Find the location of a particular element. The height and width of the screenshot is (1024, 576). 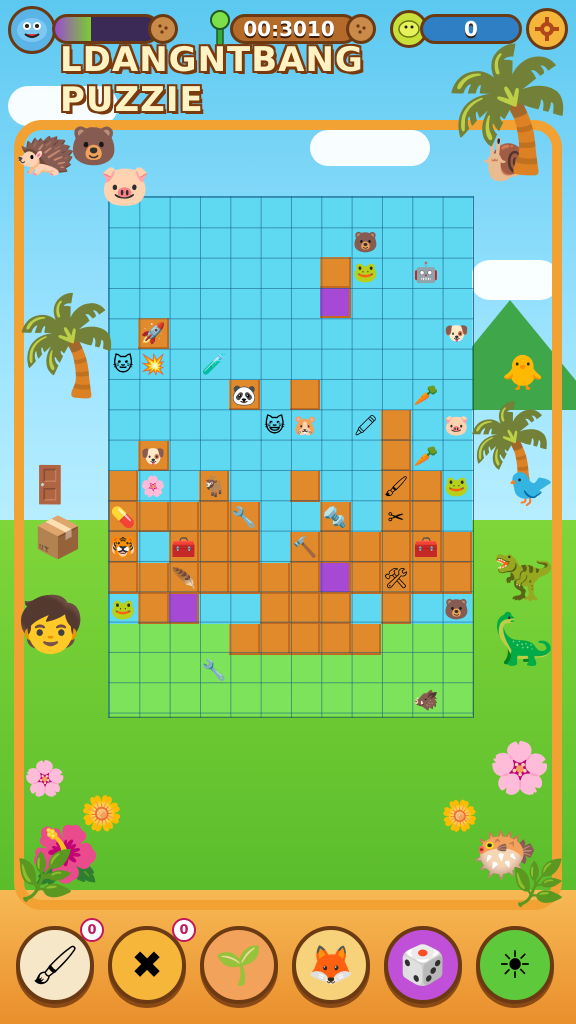

orange-dino-decoration: 🦖 is located at coordinates (524, 574).